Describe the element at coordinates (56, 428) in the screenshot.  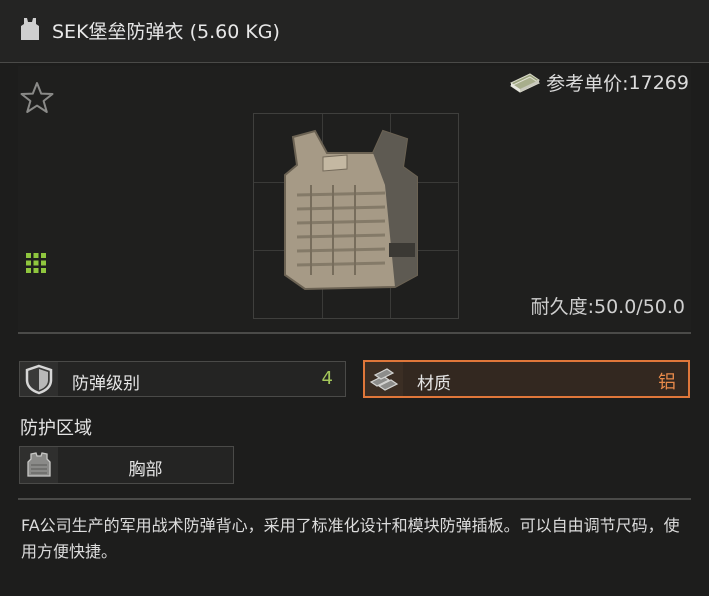
I see `protection-zones-title: 防护区域` at that location.